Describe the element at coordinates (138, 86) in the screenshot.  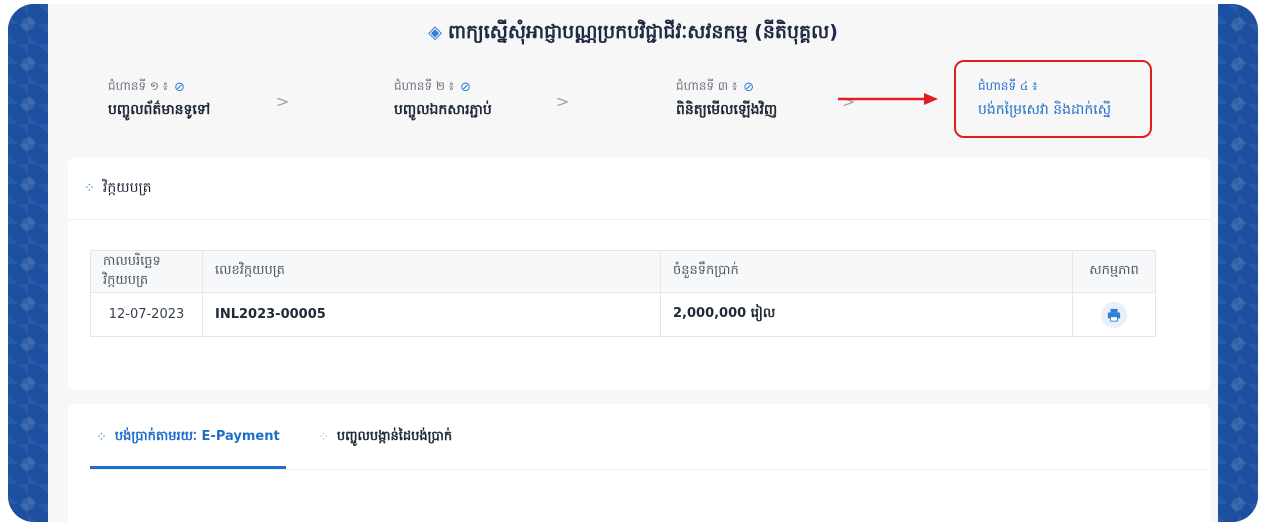
I see `step-number: ជំហានទី ១ ៖` at that location.